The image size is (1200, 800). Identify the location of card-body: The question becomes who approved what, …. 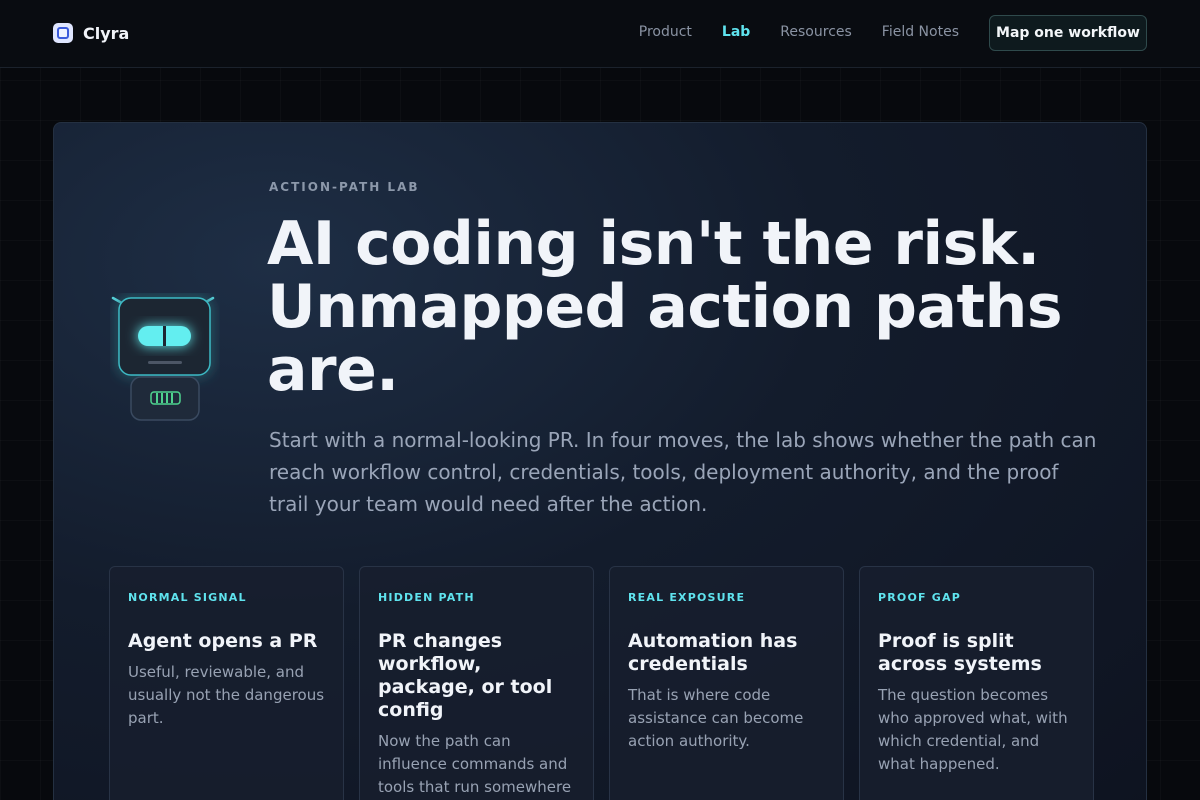
(973, 729).